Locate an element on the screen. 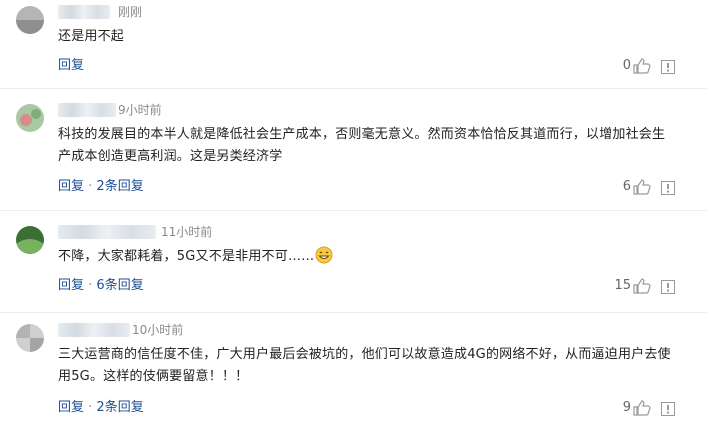  like-button: 15 is located at coordinates (632, 286).